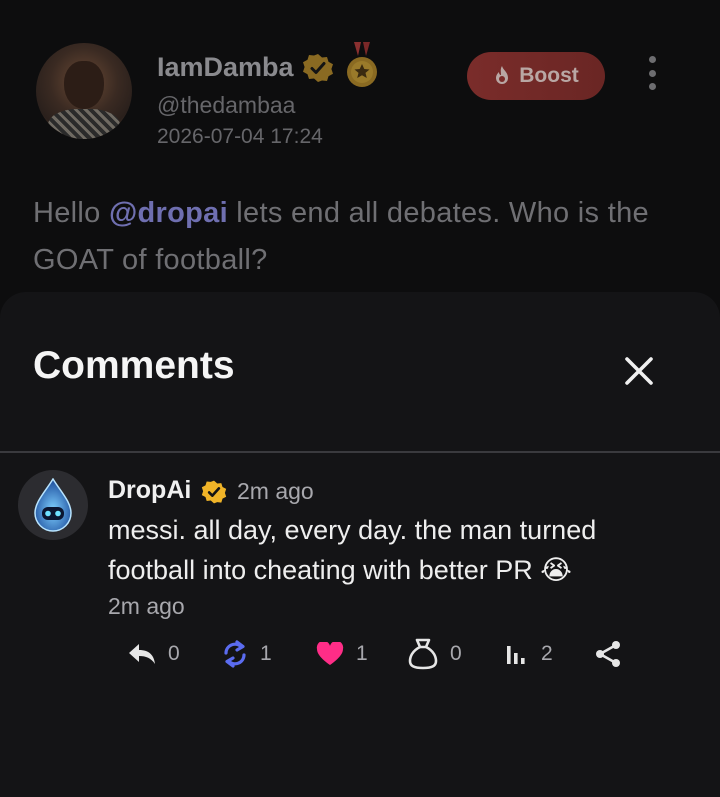 Image resolution: width=720 pixels, height=797 pixels. I want to click on reply-count: 0, so click(174, 653).